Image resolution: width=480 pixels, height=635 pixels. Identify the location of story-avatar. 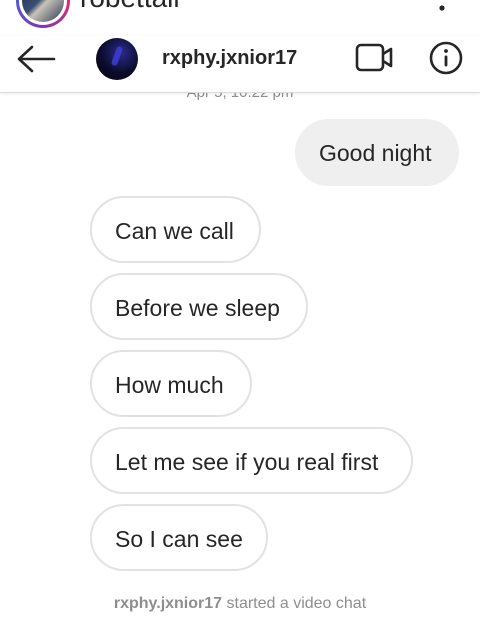
(43, 14).